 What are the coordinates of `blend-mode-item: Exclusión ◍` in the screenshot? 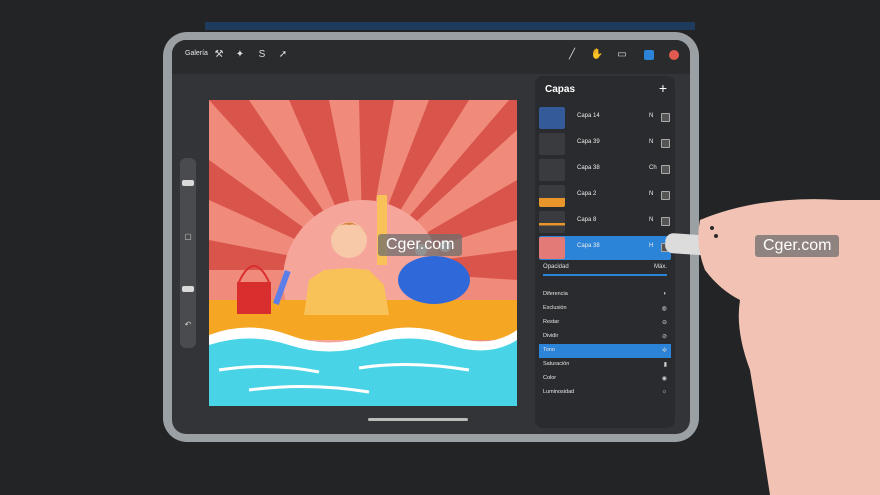 It's located at (605, 309).